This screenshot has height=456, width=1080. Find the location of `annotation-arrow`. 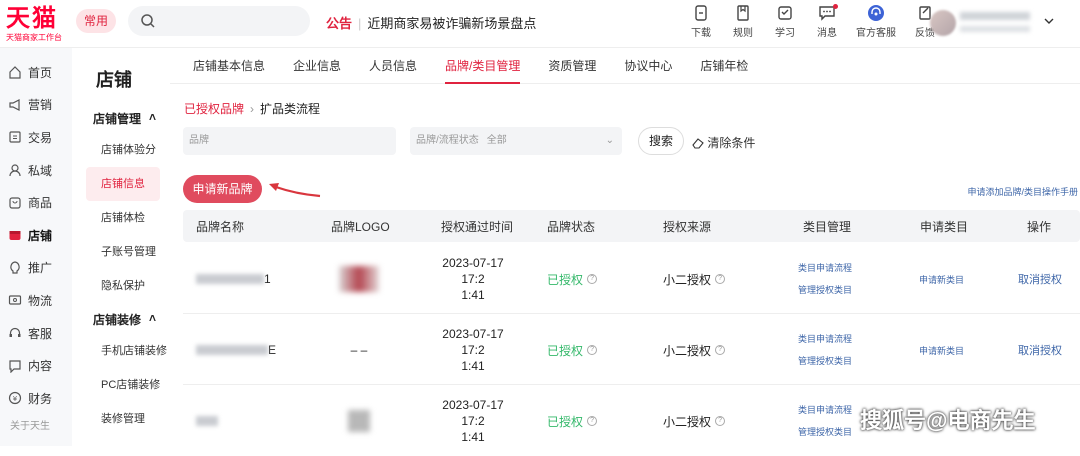

annotation-arrow is located at coordinates (295, 190).